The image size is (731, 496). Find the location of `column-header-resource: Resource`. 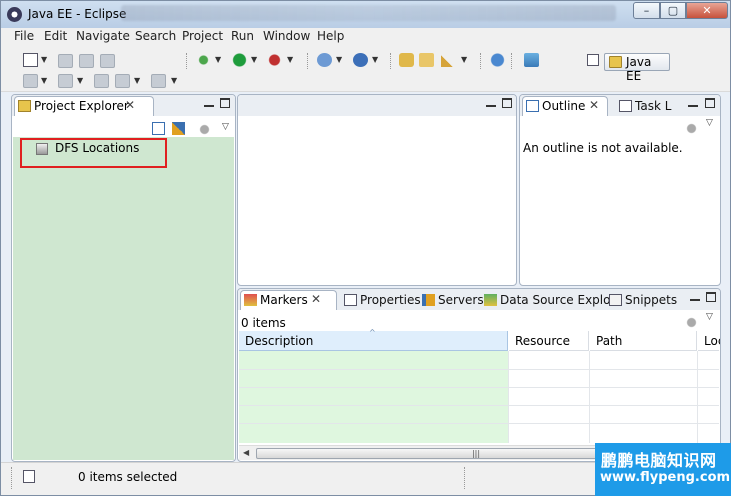

column-header-resource: Resource is located at coordinates (549, 341).